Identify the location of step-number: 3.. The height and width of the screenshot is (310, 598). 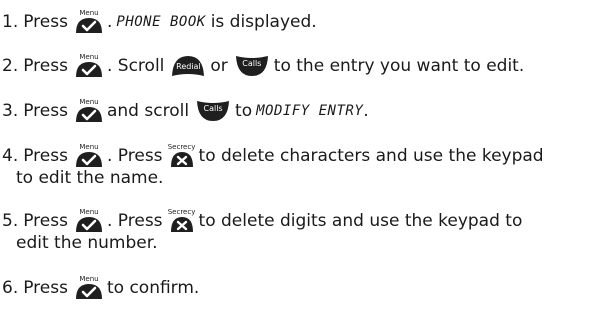
(10, 111).